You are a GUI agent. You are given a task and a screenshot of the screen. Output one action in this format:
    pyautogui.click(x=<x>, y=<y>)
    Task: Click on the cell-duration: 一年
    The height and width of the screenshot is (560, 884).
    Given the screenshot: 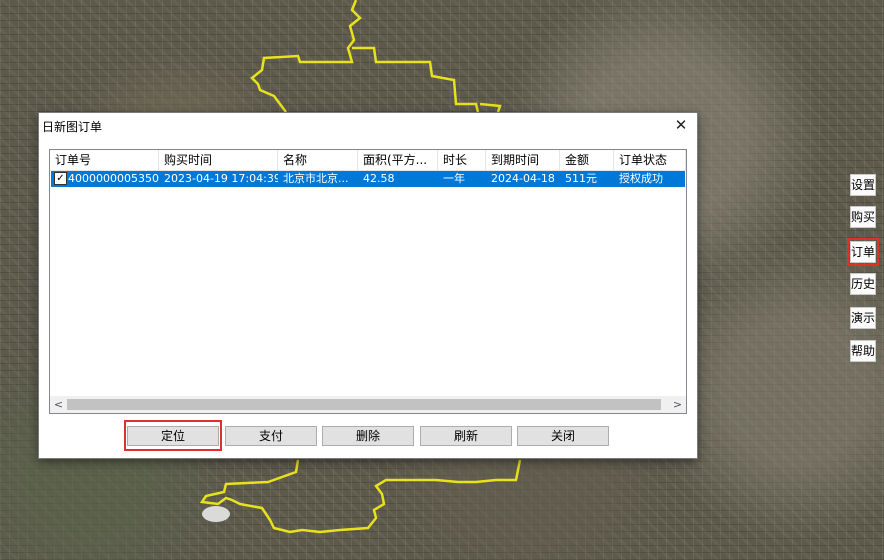 What is the action you would take?
    pyautogui.click(x=454, y=178)
    